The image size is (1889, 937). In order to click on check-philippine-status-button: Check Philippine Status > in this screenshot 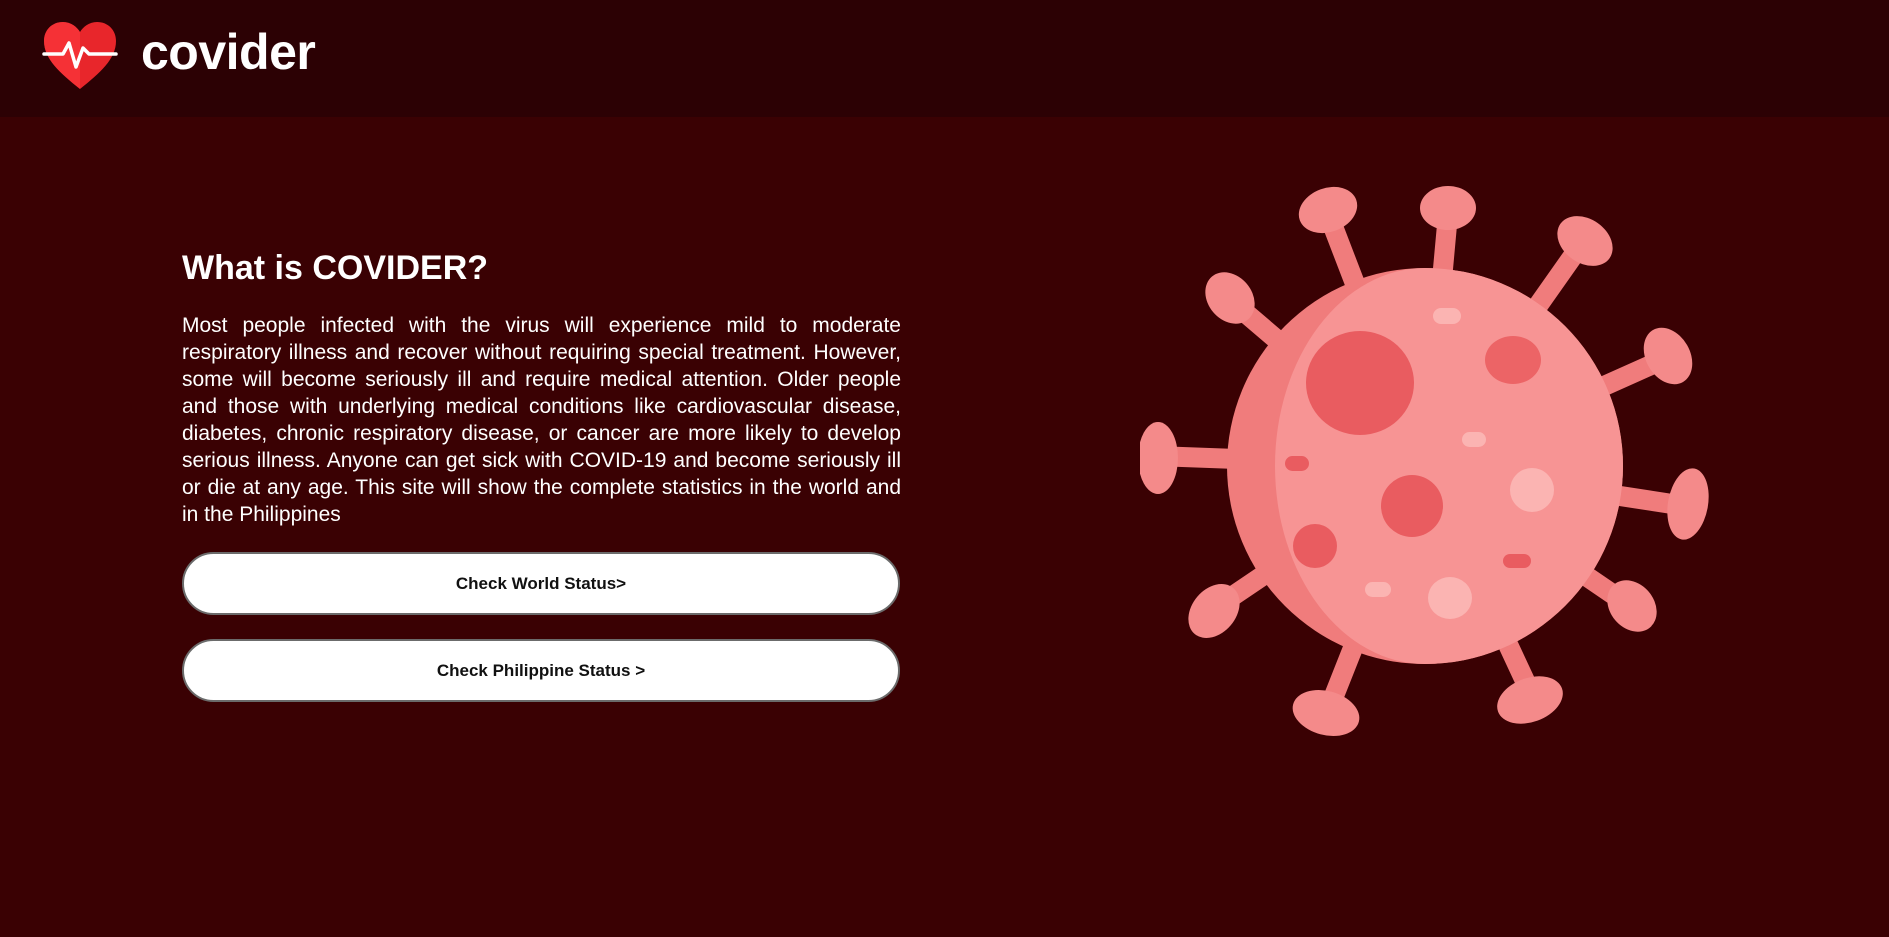, I will do `click(541, 670)`.